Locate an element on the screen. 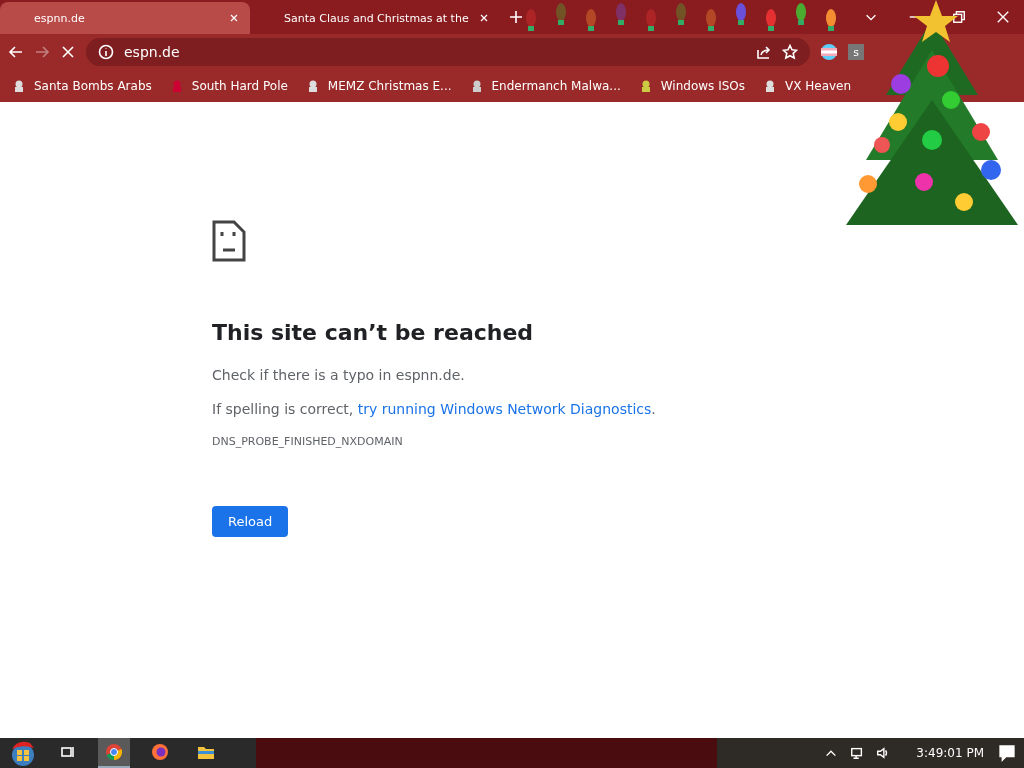 The height and width of the screenshot is (768, 1024). reload-button: Reload is located at coordinates (250, 521).